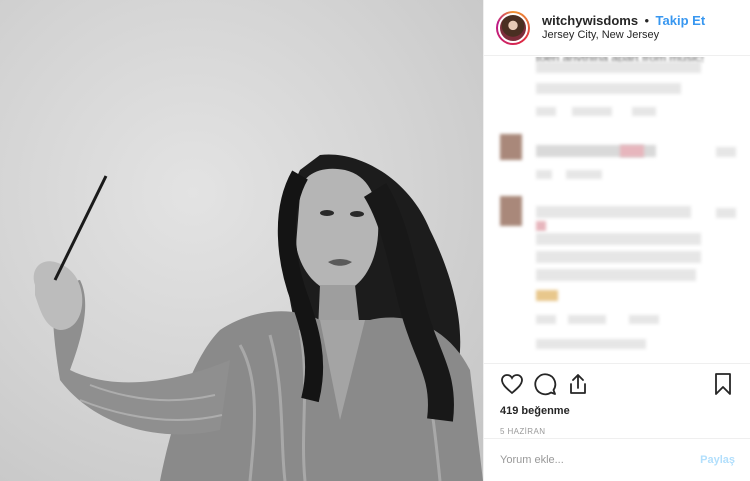  What do you see at coordinates (512, 384) in the screenshot?
I see `heart-icon` at bounding box center [512, 384].